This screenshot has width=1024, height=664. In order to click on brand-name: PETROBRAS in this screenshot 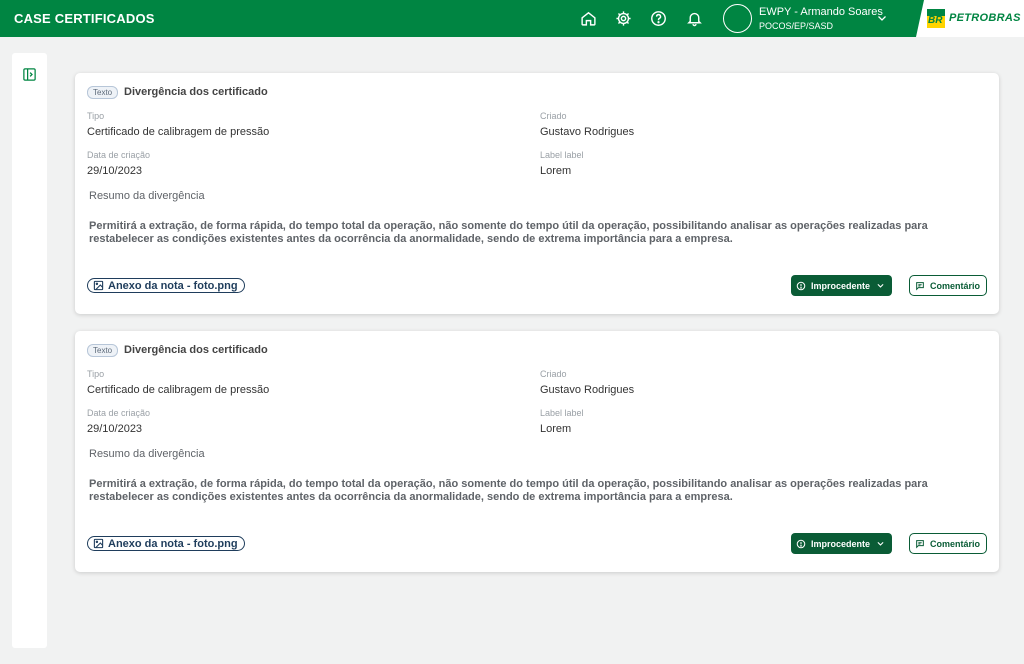, I will do `click(985, 18)`.